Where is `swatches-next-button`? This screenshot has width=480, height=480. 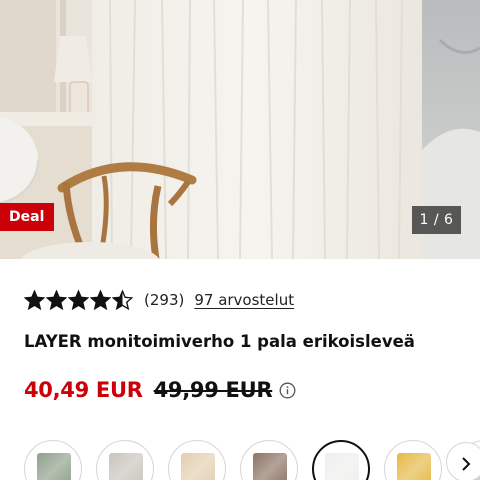 swatches-next-button is located at coordinates (463, 461).